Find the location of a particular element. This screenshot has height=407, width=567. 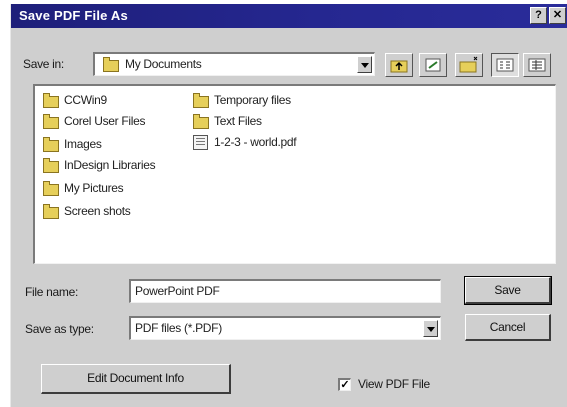

list-item: 1-2-3 - world.pdf is located at coordinates (268, 143).